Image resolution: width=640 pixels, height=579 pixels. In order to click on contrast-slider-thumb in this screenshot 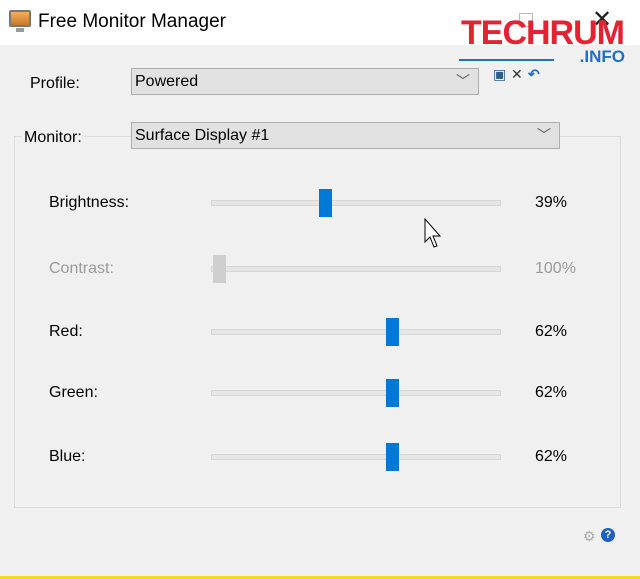, I will do `click(219, 269)`.